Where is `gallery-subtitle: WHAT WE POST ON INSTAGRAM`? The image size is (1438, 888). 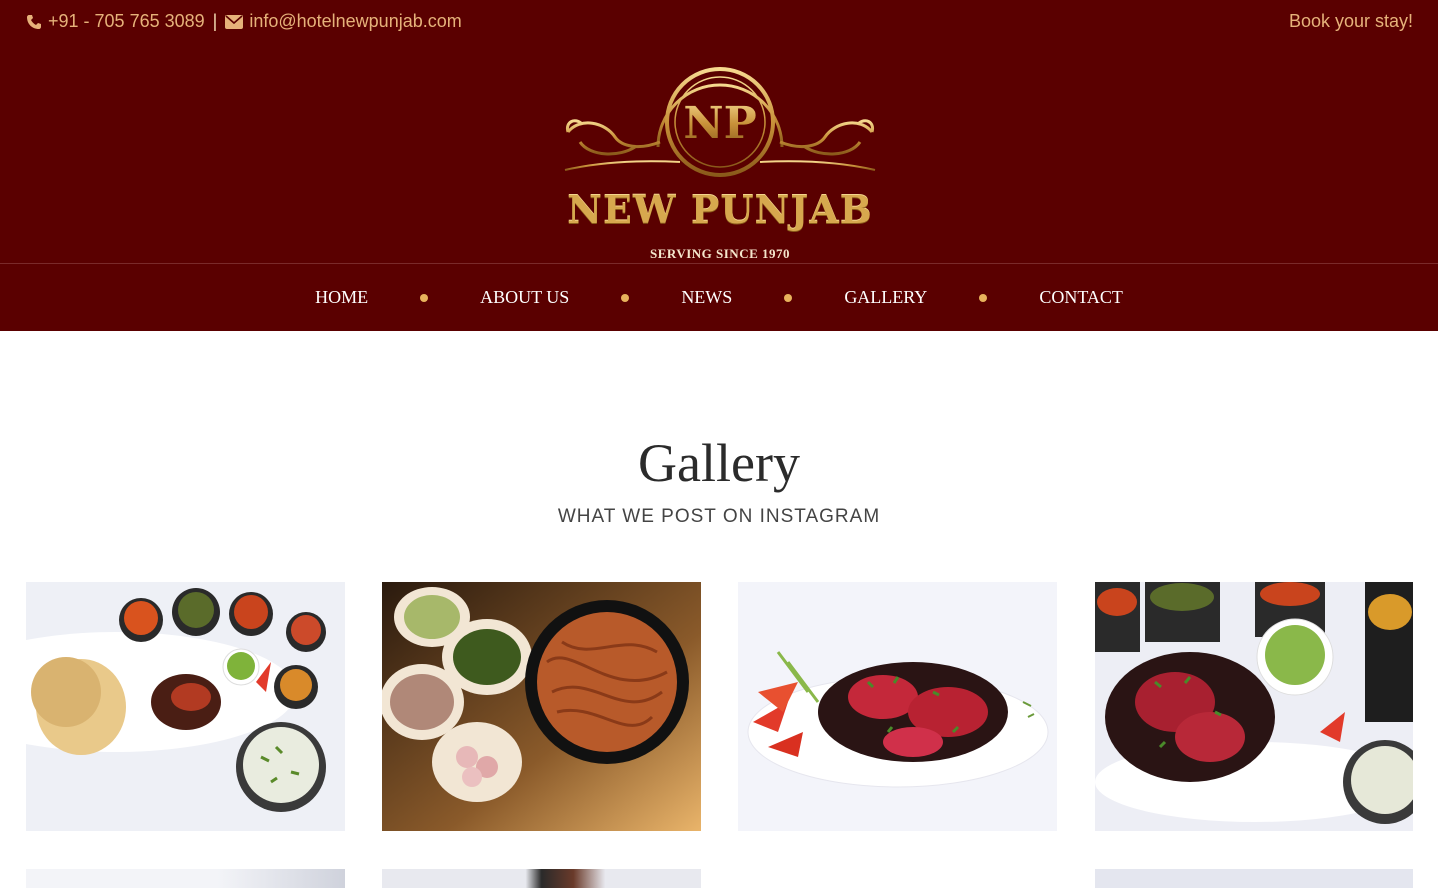 gallery-subtitle: WHAT WE POST ON INSTAGRAM is located at coordinates (719, 516).